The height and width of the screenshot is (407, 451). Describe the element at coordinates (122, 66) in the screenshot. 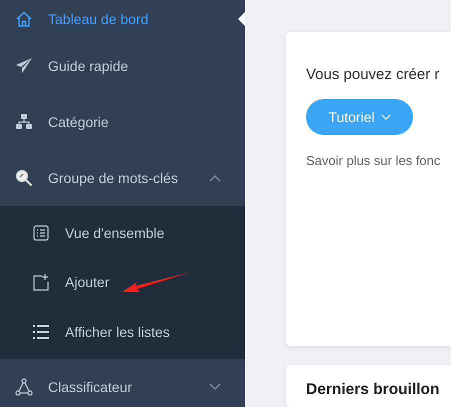

I see `menu-item: Guide rapide` at that location.